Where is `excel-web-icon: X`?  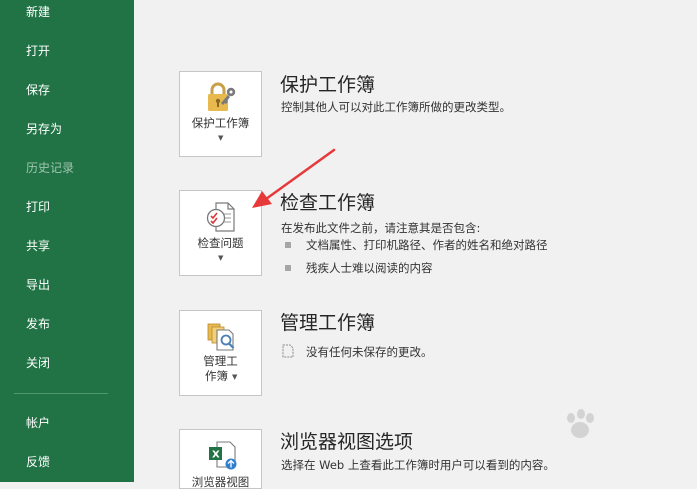
excel-web-icon: X is located at coordinates (223, 455).